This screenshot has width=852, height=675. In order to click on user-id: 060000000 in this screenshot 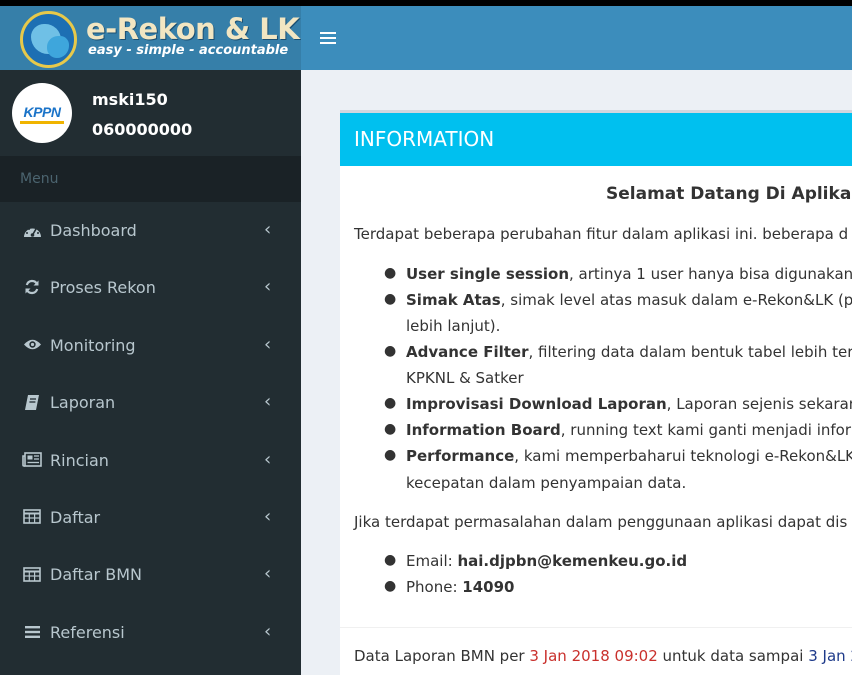, I will do `click(142, 129)`.